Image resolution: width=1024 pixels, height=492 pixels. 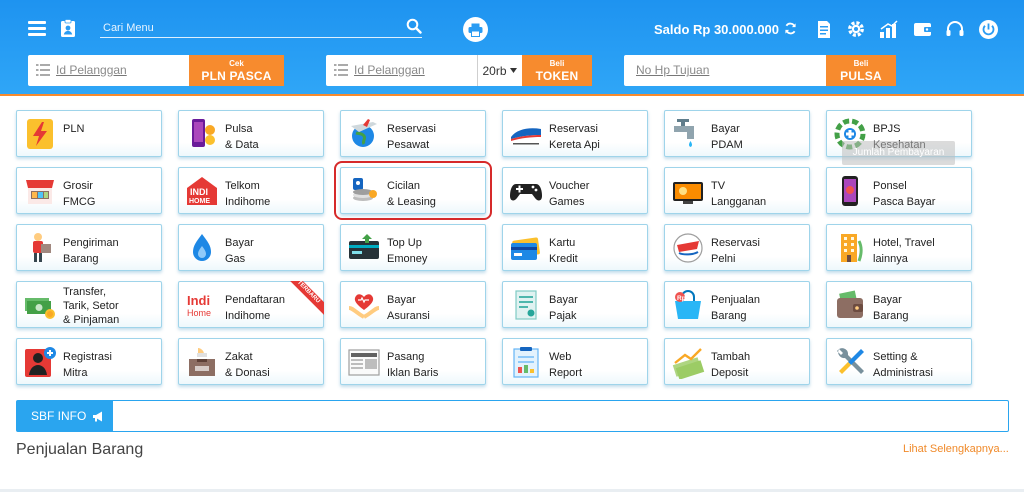 What do you see at coordinates (80, 449) in the screenshot?
I see `section-title: Penjualan Barang` at bounding box center [80, 449].